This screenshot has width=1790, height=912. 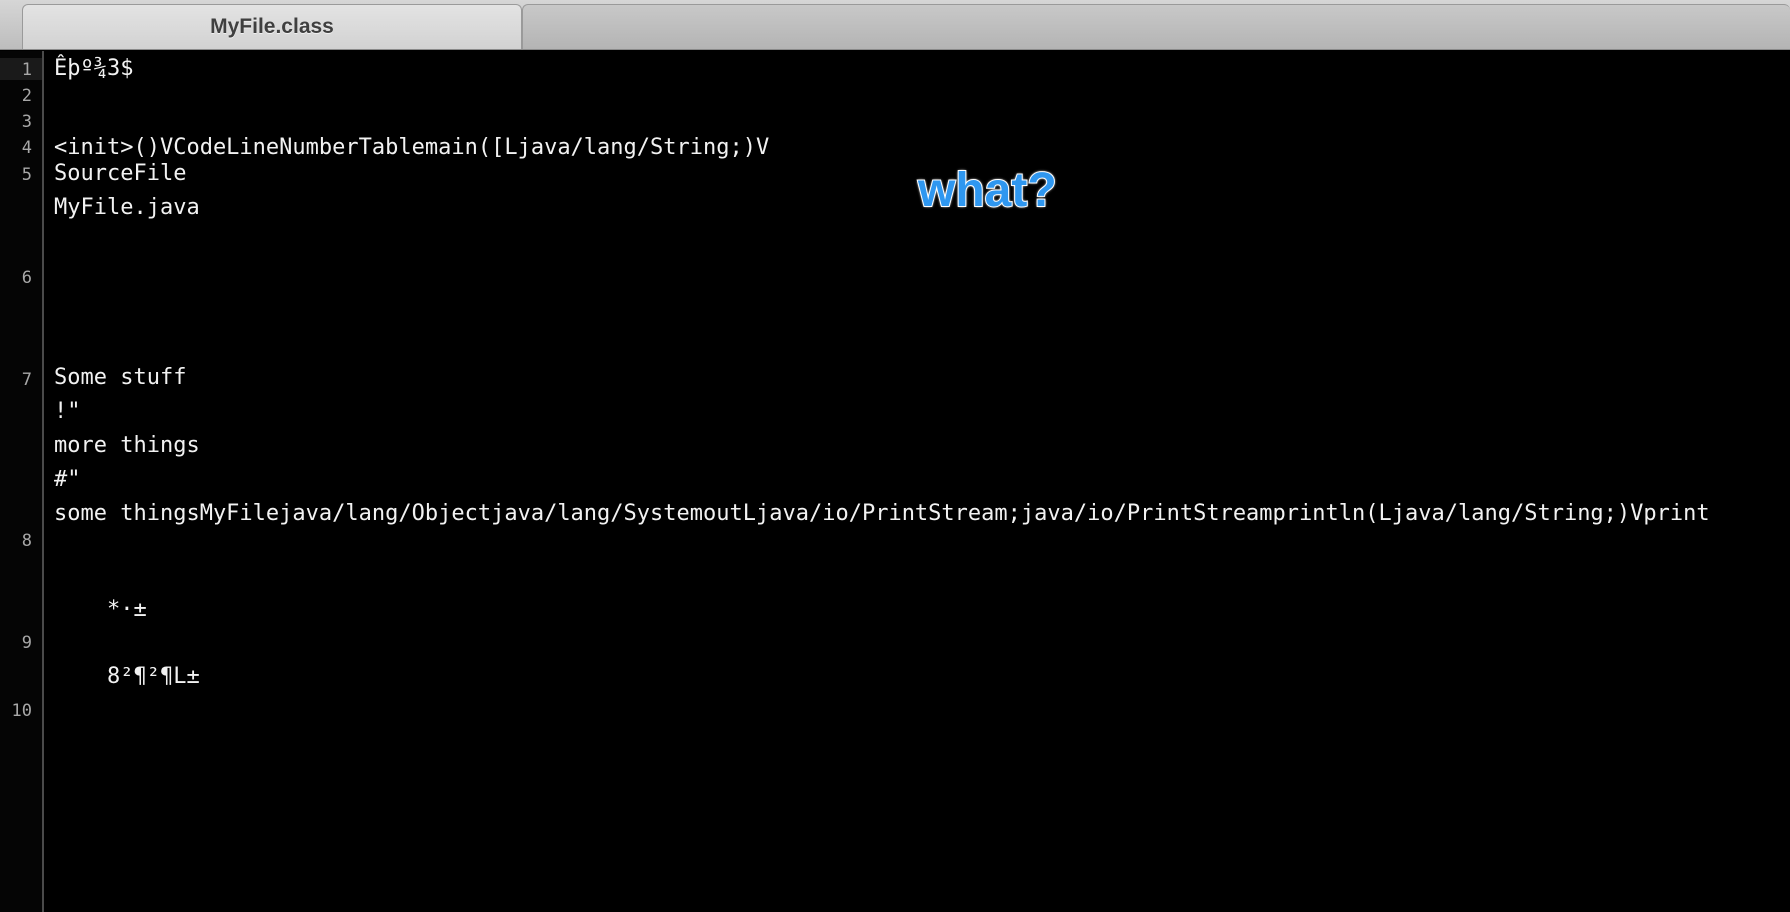 What do you see at coordinates (21, 711) in the screenshot?
I see `line-number: 10` at bounding box center [21, 711].